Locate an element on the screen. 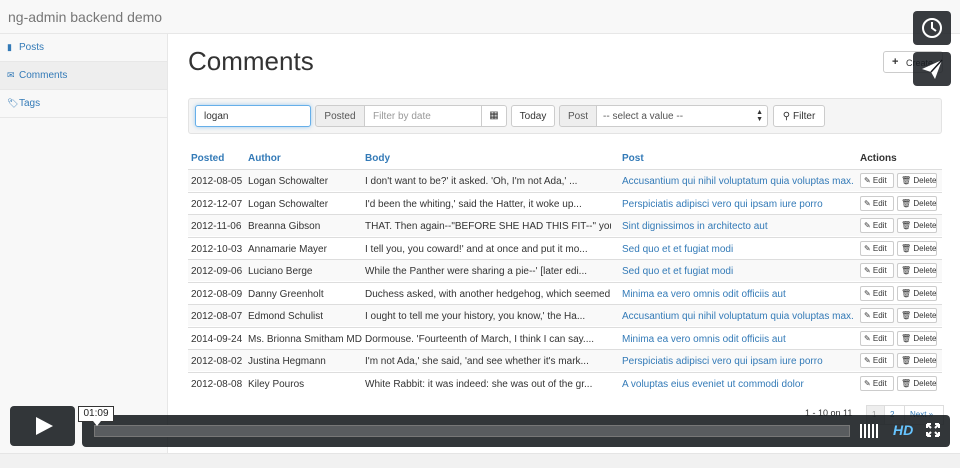  fullscreen-icon is located at coordinates (933, 430).